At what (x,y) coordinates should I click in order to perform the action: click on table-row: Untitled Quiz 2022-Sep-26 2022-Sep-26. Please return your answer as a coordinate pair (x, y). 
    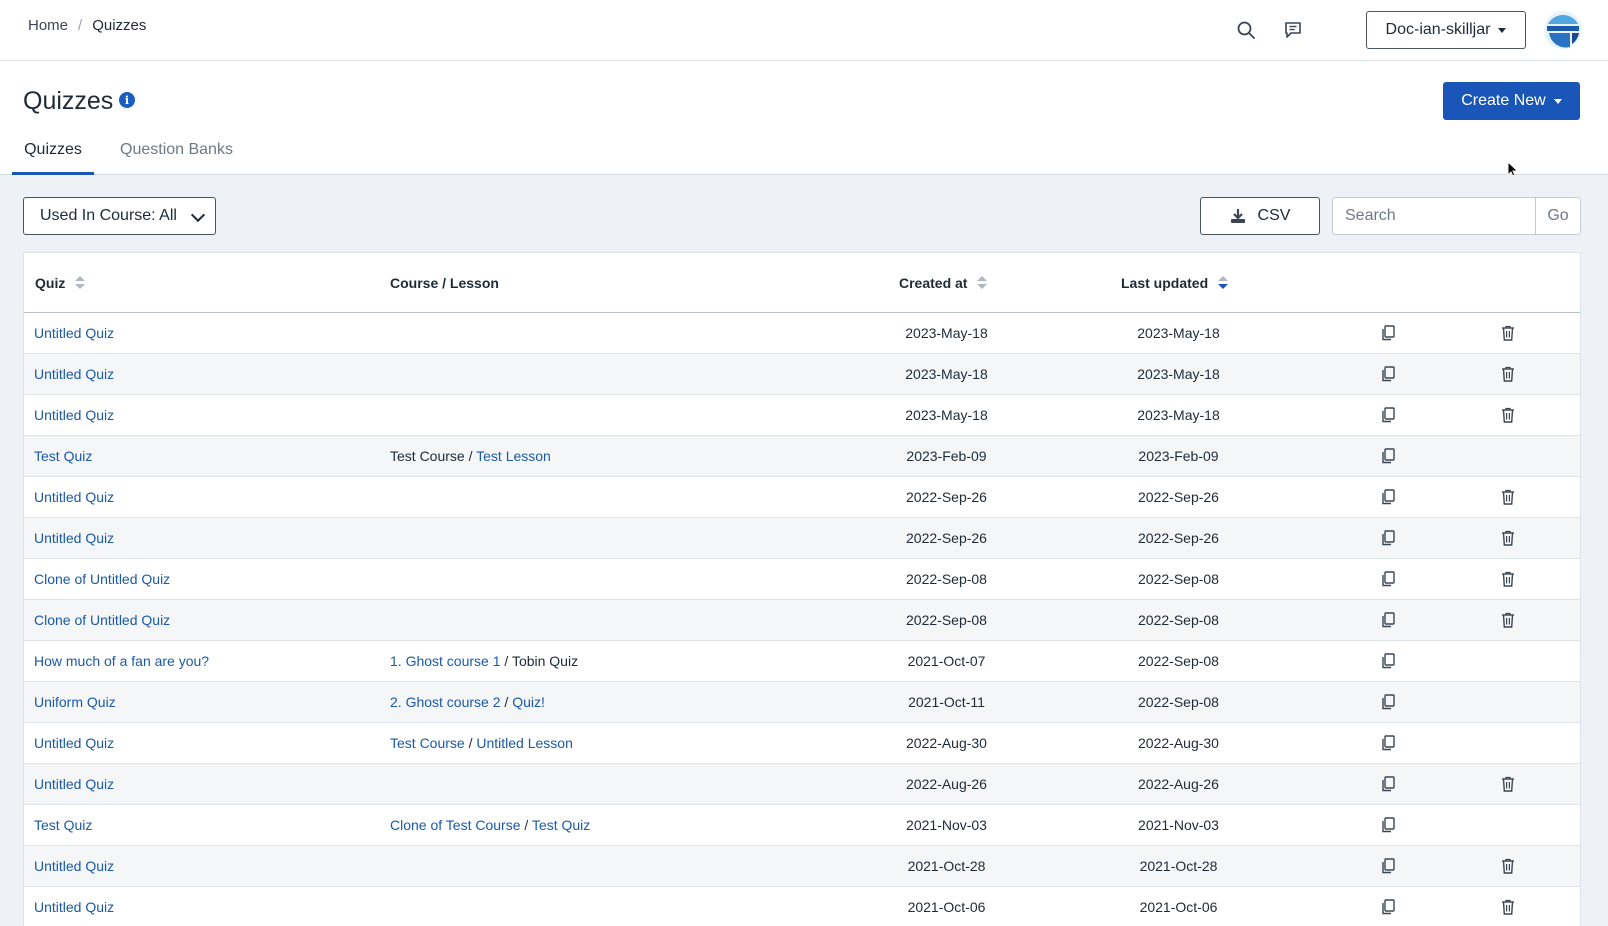
    Looking at the image, I should click on (802, 538).